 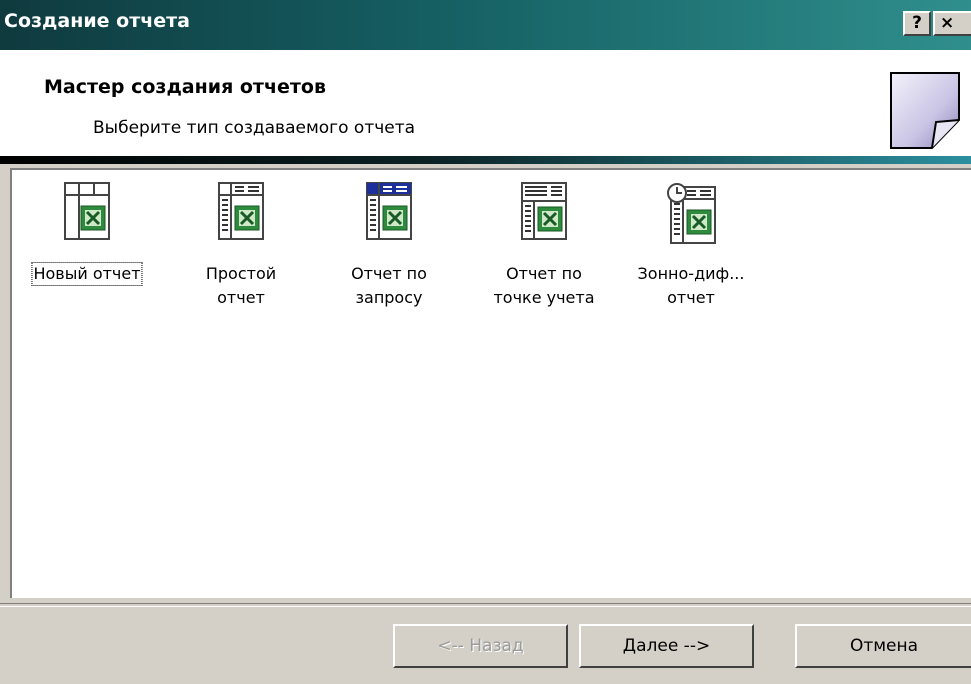 I want to click on window-title: Создание отчета, so click(x=97, y=21).